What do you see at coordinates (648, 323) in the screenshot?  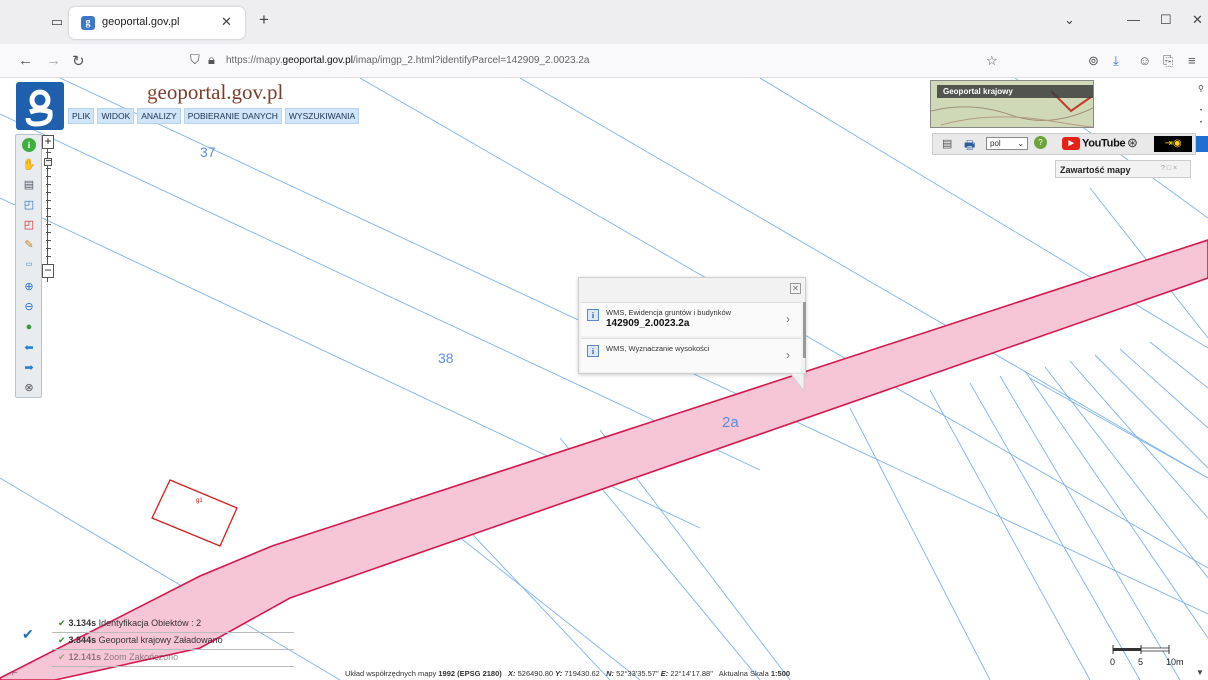 I see `popup-row-parcel-id: 142909_2.0023.2a` at bounding box center [648, 323].